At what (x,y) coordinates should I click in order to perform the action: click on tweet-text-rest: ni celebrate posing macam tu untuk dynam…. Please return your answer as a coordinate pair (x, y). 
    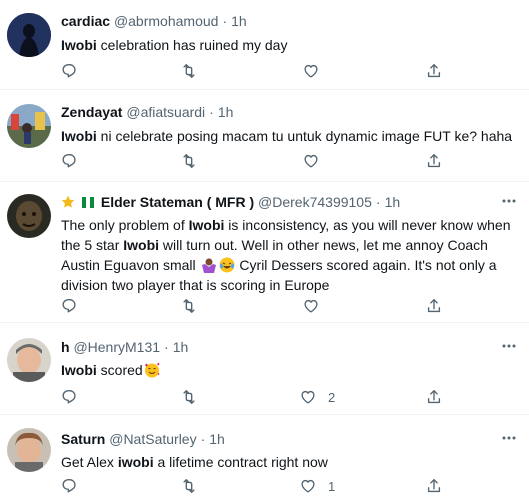
    Looking at the image, I should click on (304, 136).